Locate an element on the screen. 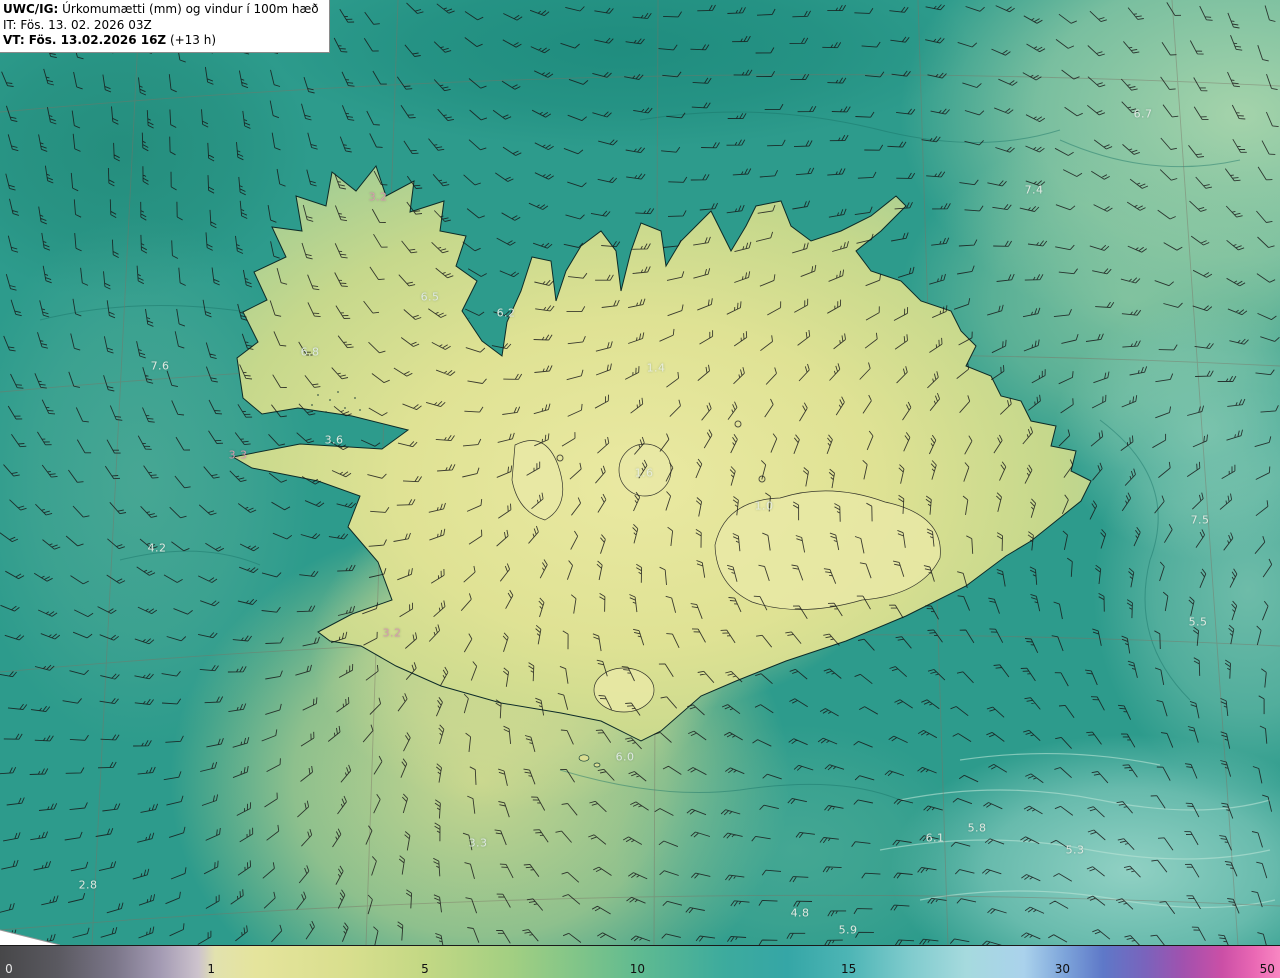 The height and width of the screenshot is (978, 1280). init-time: IT: Fös. 13. 02. 2026 03Z is located at coordinates (77, 24).